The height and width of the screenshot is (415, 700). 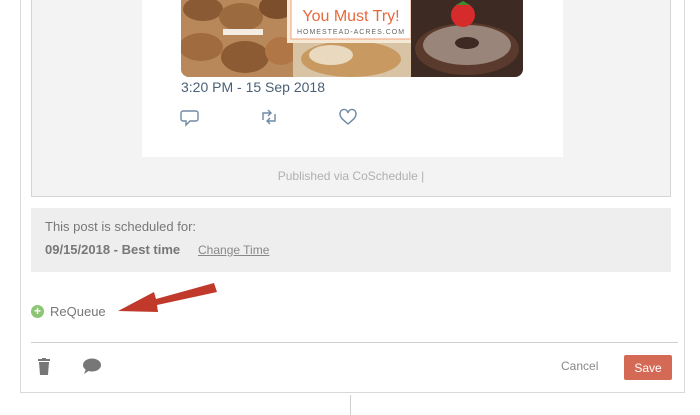 I want to click on like-icon, so click(x=348, y=117).